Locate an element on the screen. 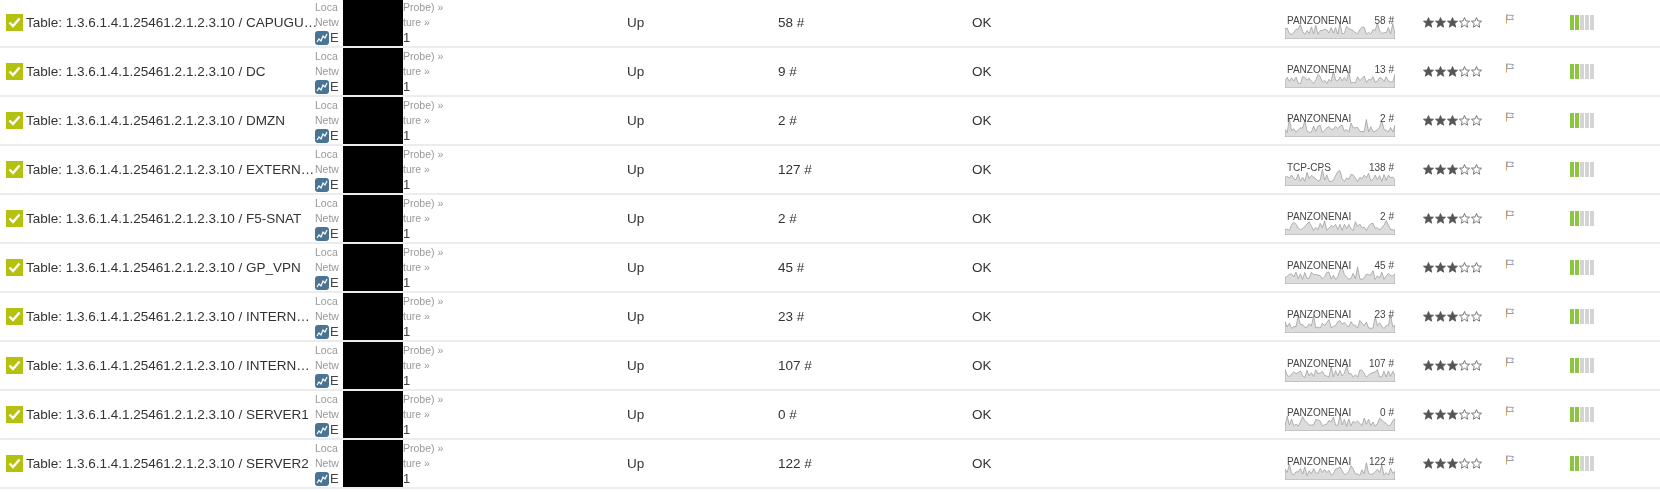 The image size is (1660, 493). status-text: Up is located at coordinates (636, 316).